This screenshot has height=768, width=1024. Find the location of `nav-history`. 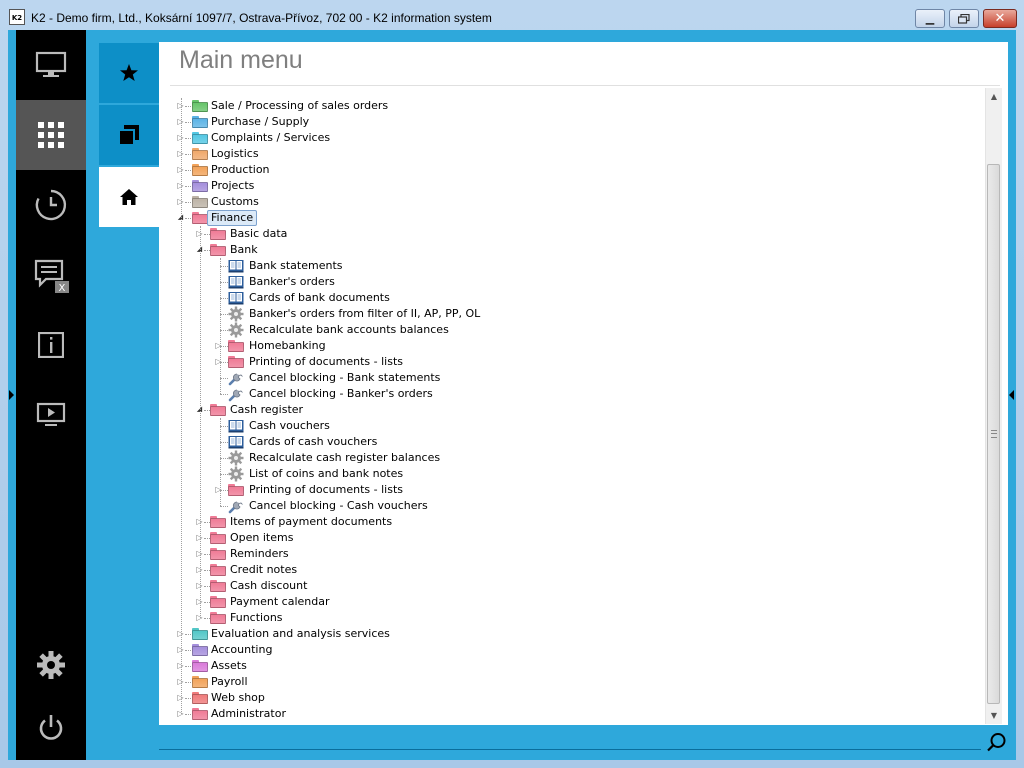

nav-history is located at coordinates (51, 205).